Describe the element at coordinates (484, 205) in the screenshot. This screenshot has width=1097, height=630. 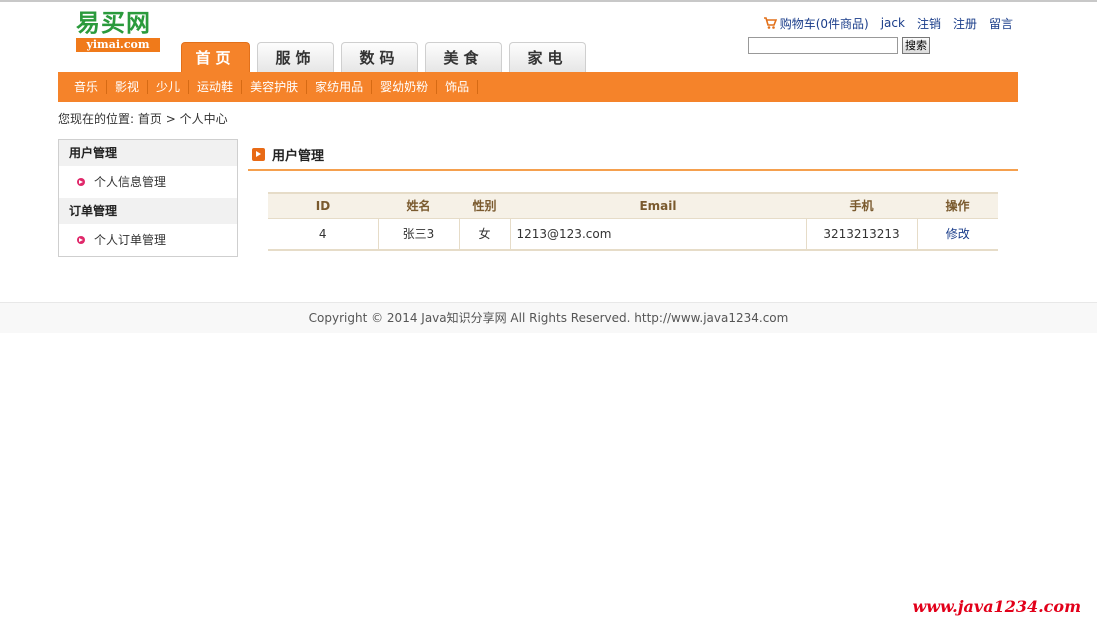
I see `column-header-gender: 性别` at that location.